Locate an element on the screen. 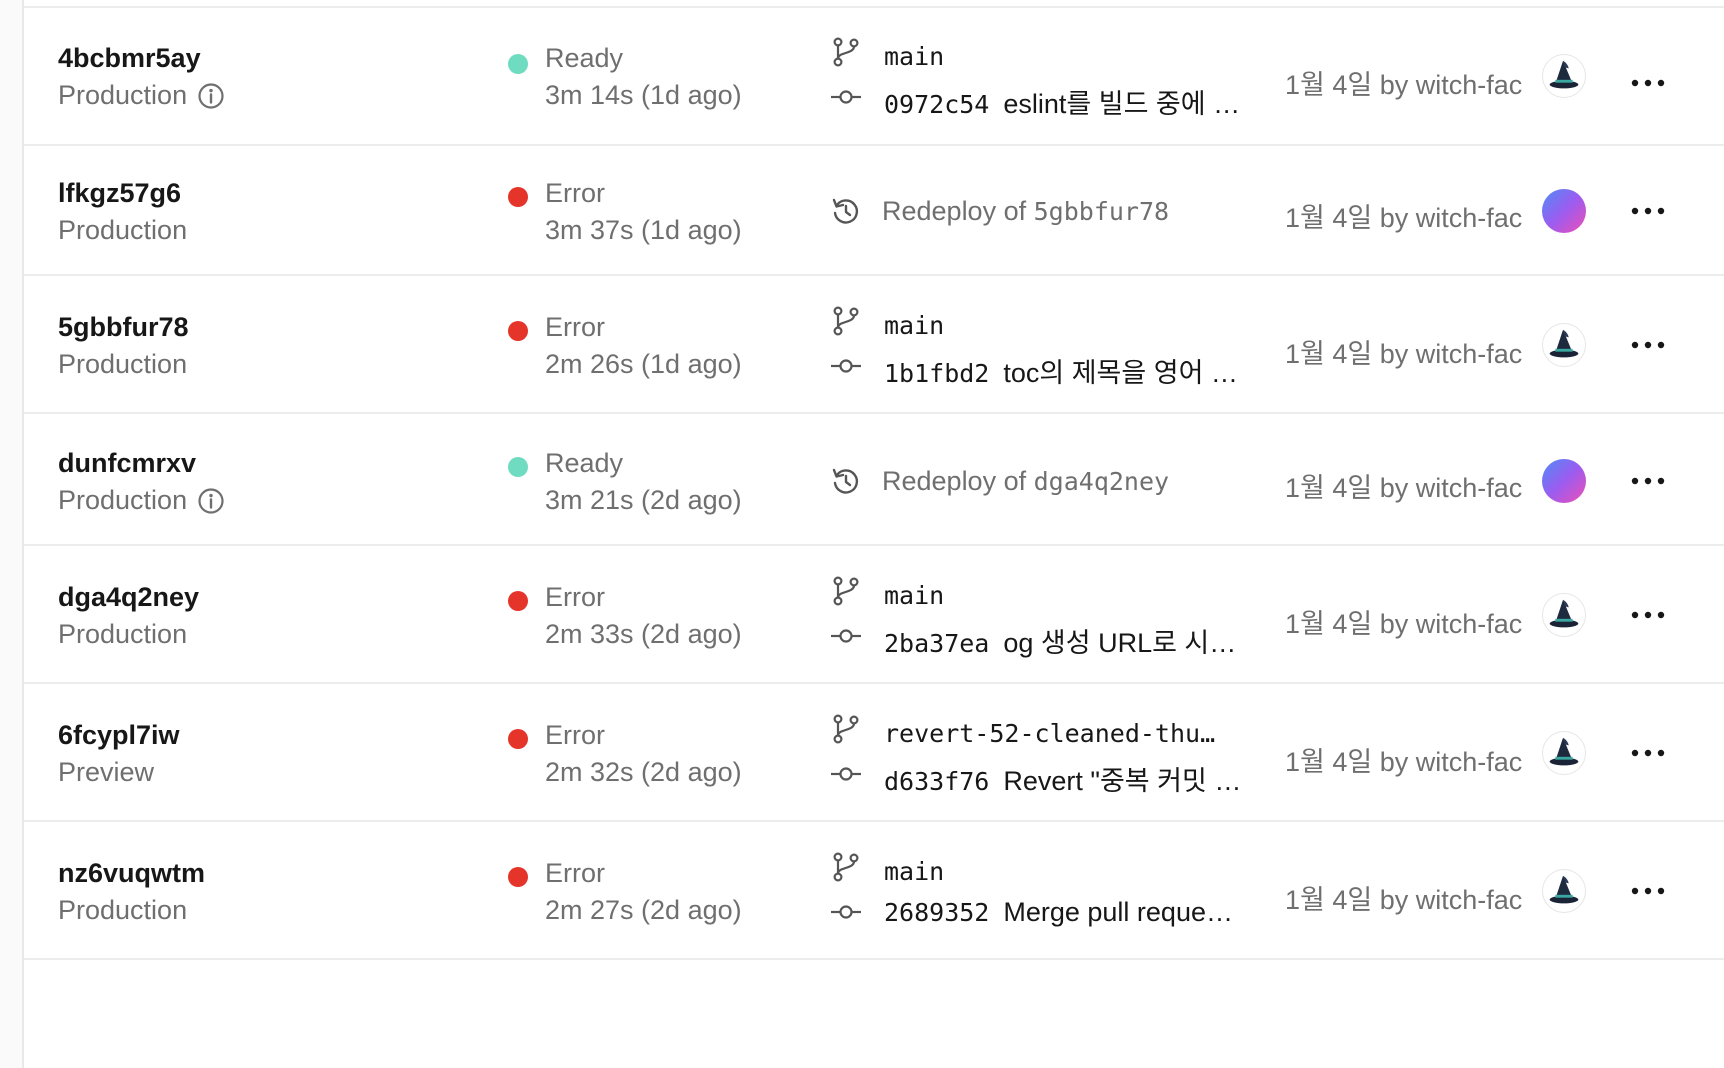 Image resolution: width=1724 pixels, height=1068 pixels. redeploy-info: Redeploy of 5gbbfur78 is located at coordinates (1025, 211).